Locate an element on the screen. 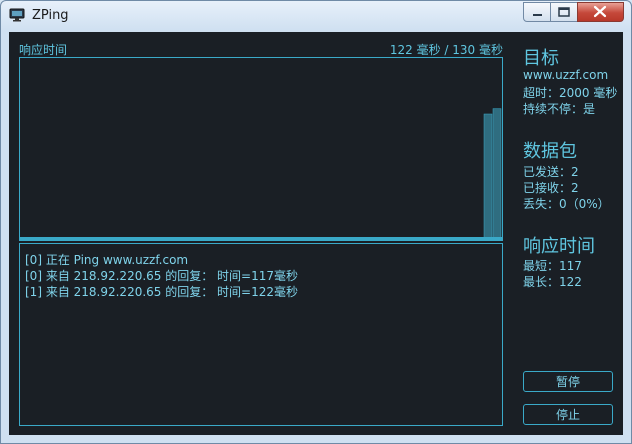 This screenshot has height=444, width=632. graph-label: 响应时间 is located at coordinates (43, 50).